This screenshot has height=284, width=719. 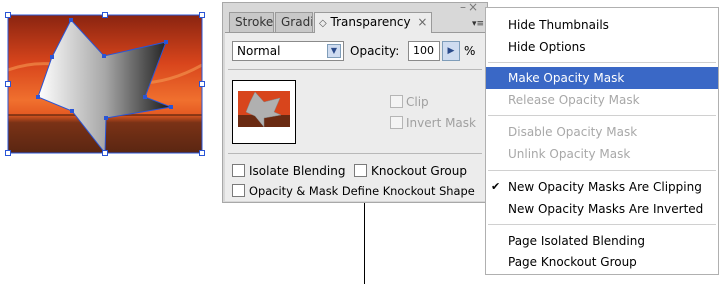 I want to click on collapse-icon: ◇, so click(x=323, y=23).